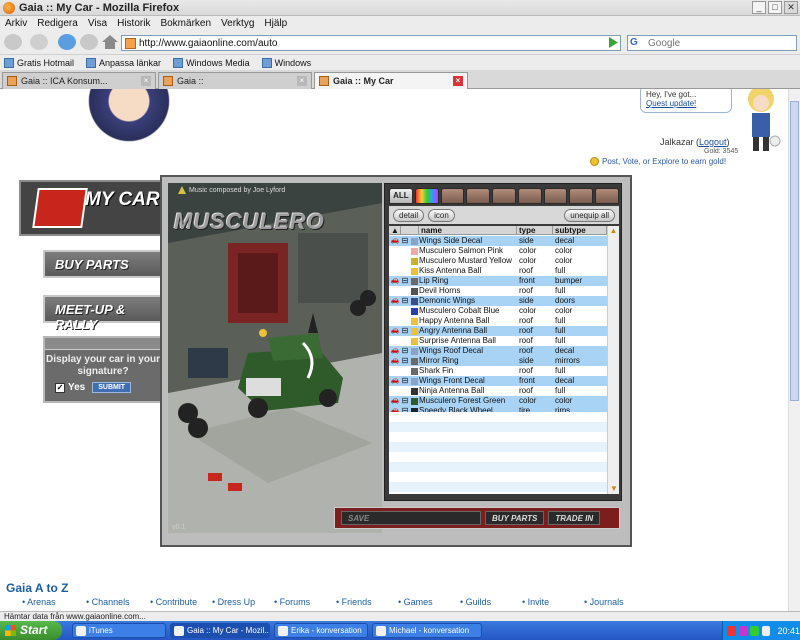 The width and height of the screenshot is (800, 640). I want to click on part-row: 🚗 ⊟ Demonic Wings side doors, so click(498, 301).